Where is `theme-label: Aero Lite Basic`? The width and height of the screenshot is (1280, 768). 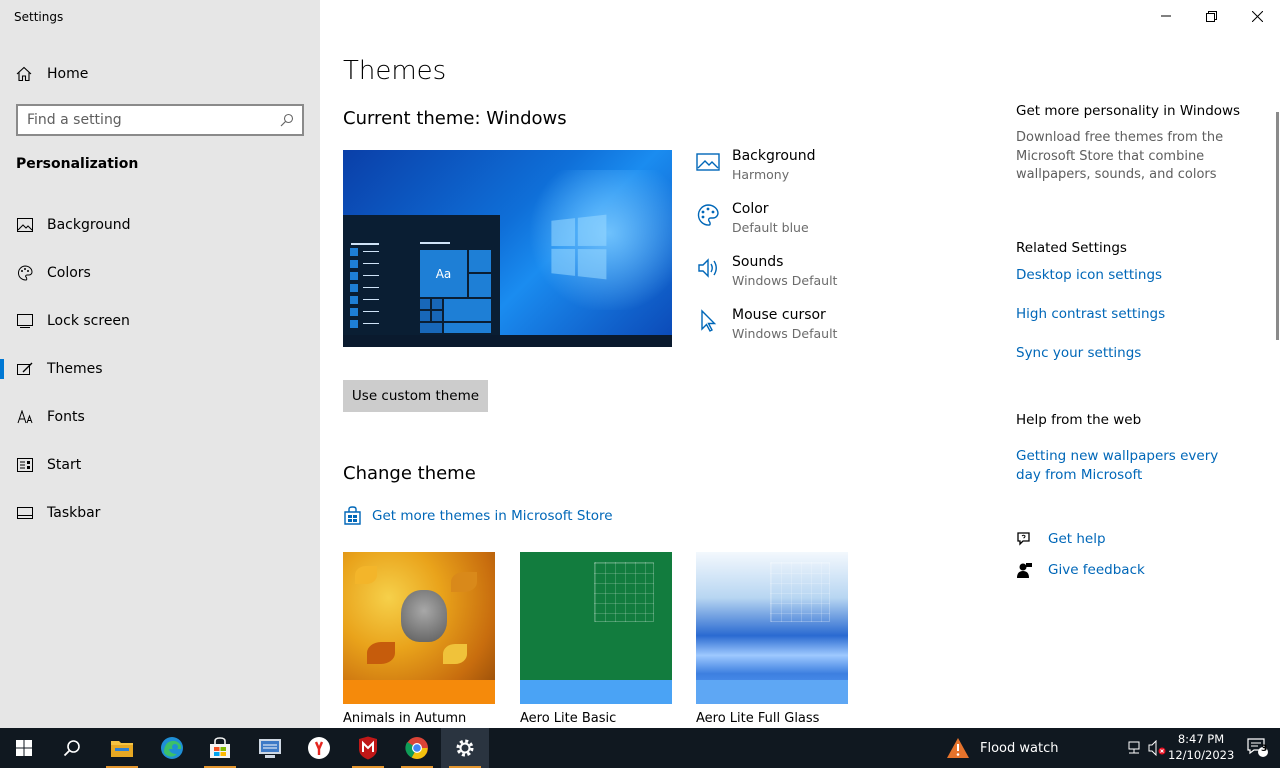
theme-label: Aero Lite Basic is located at coordinates (568, 718).